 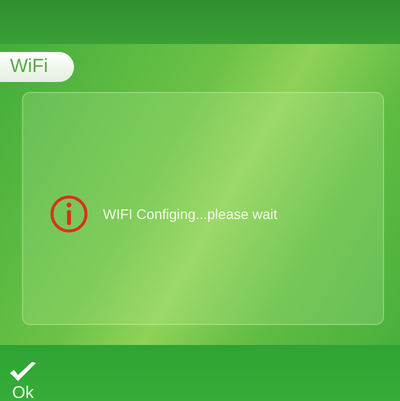 What do you see at coordinates (23, 372) in the screenshot?
I see `checkmark-icon` at bounding box center [23, 372].